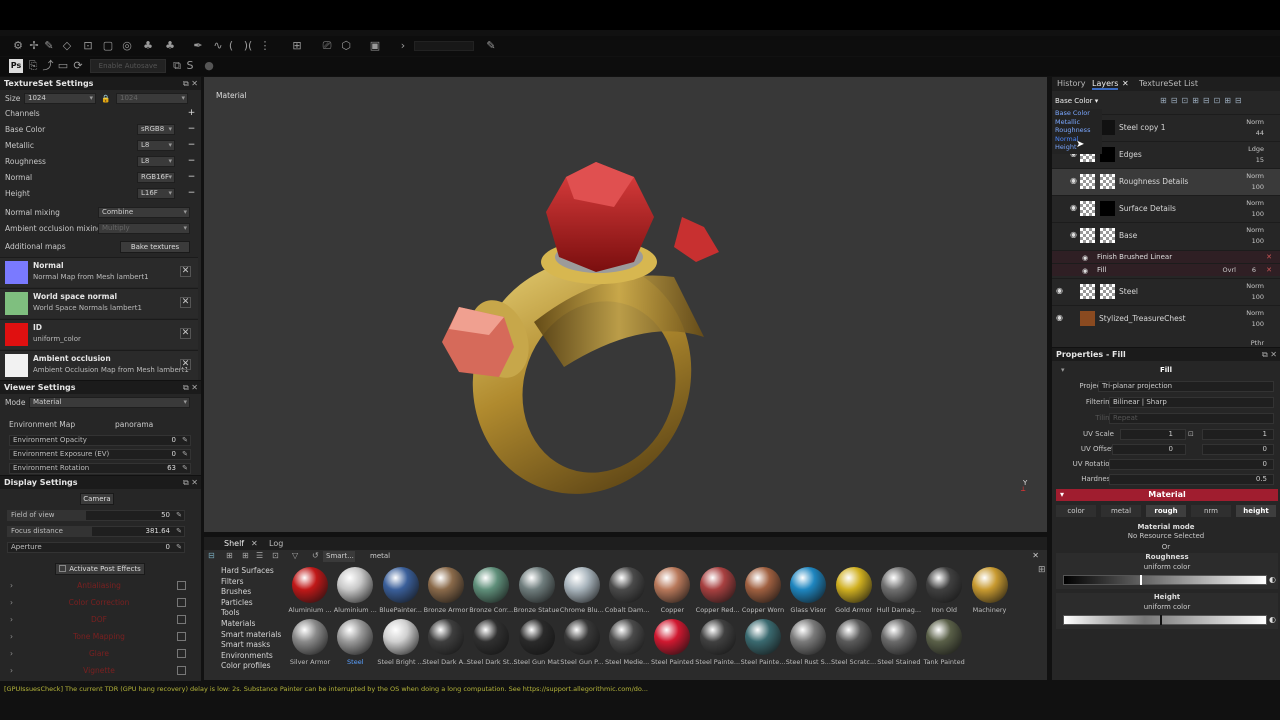 This screenshot has width=1280, height=720. Describe the element at coordinates (1238, 449) in the screenshot. I see `uv-offset-input-2: 0` at that location.